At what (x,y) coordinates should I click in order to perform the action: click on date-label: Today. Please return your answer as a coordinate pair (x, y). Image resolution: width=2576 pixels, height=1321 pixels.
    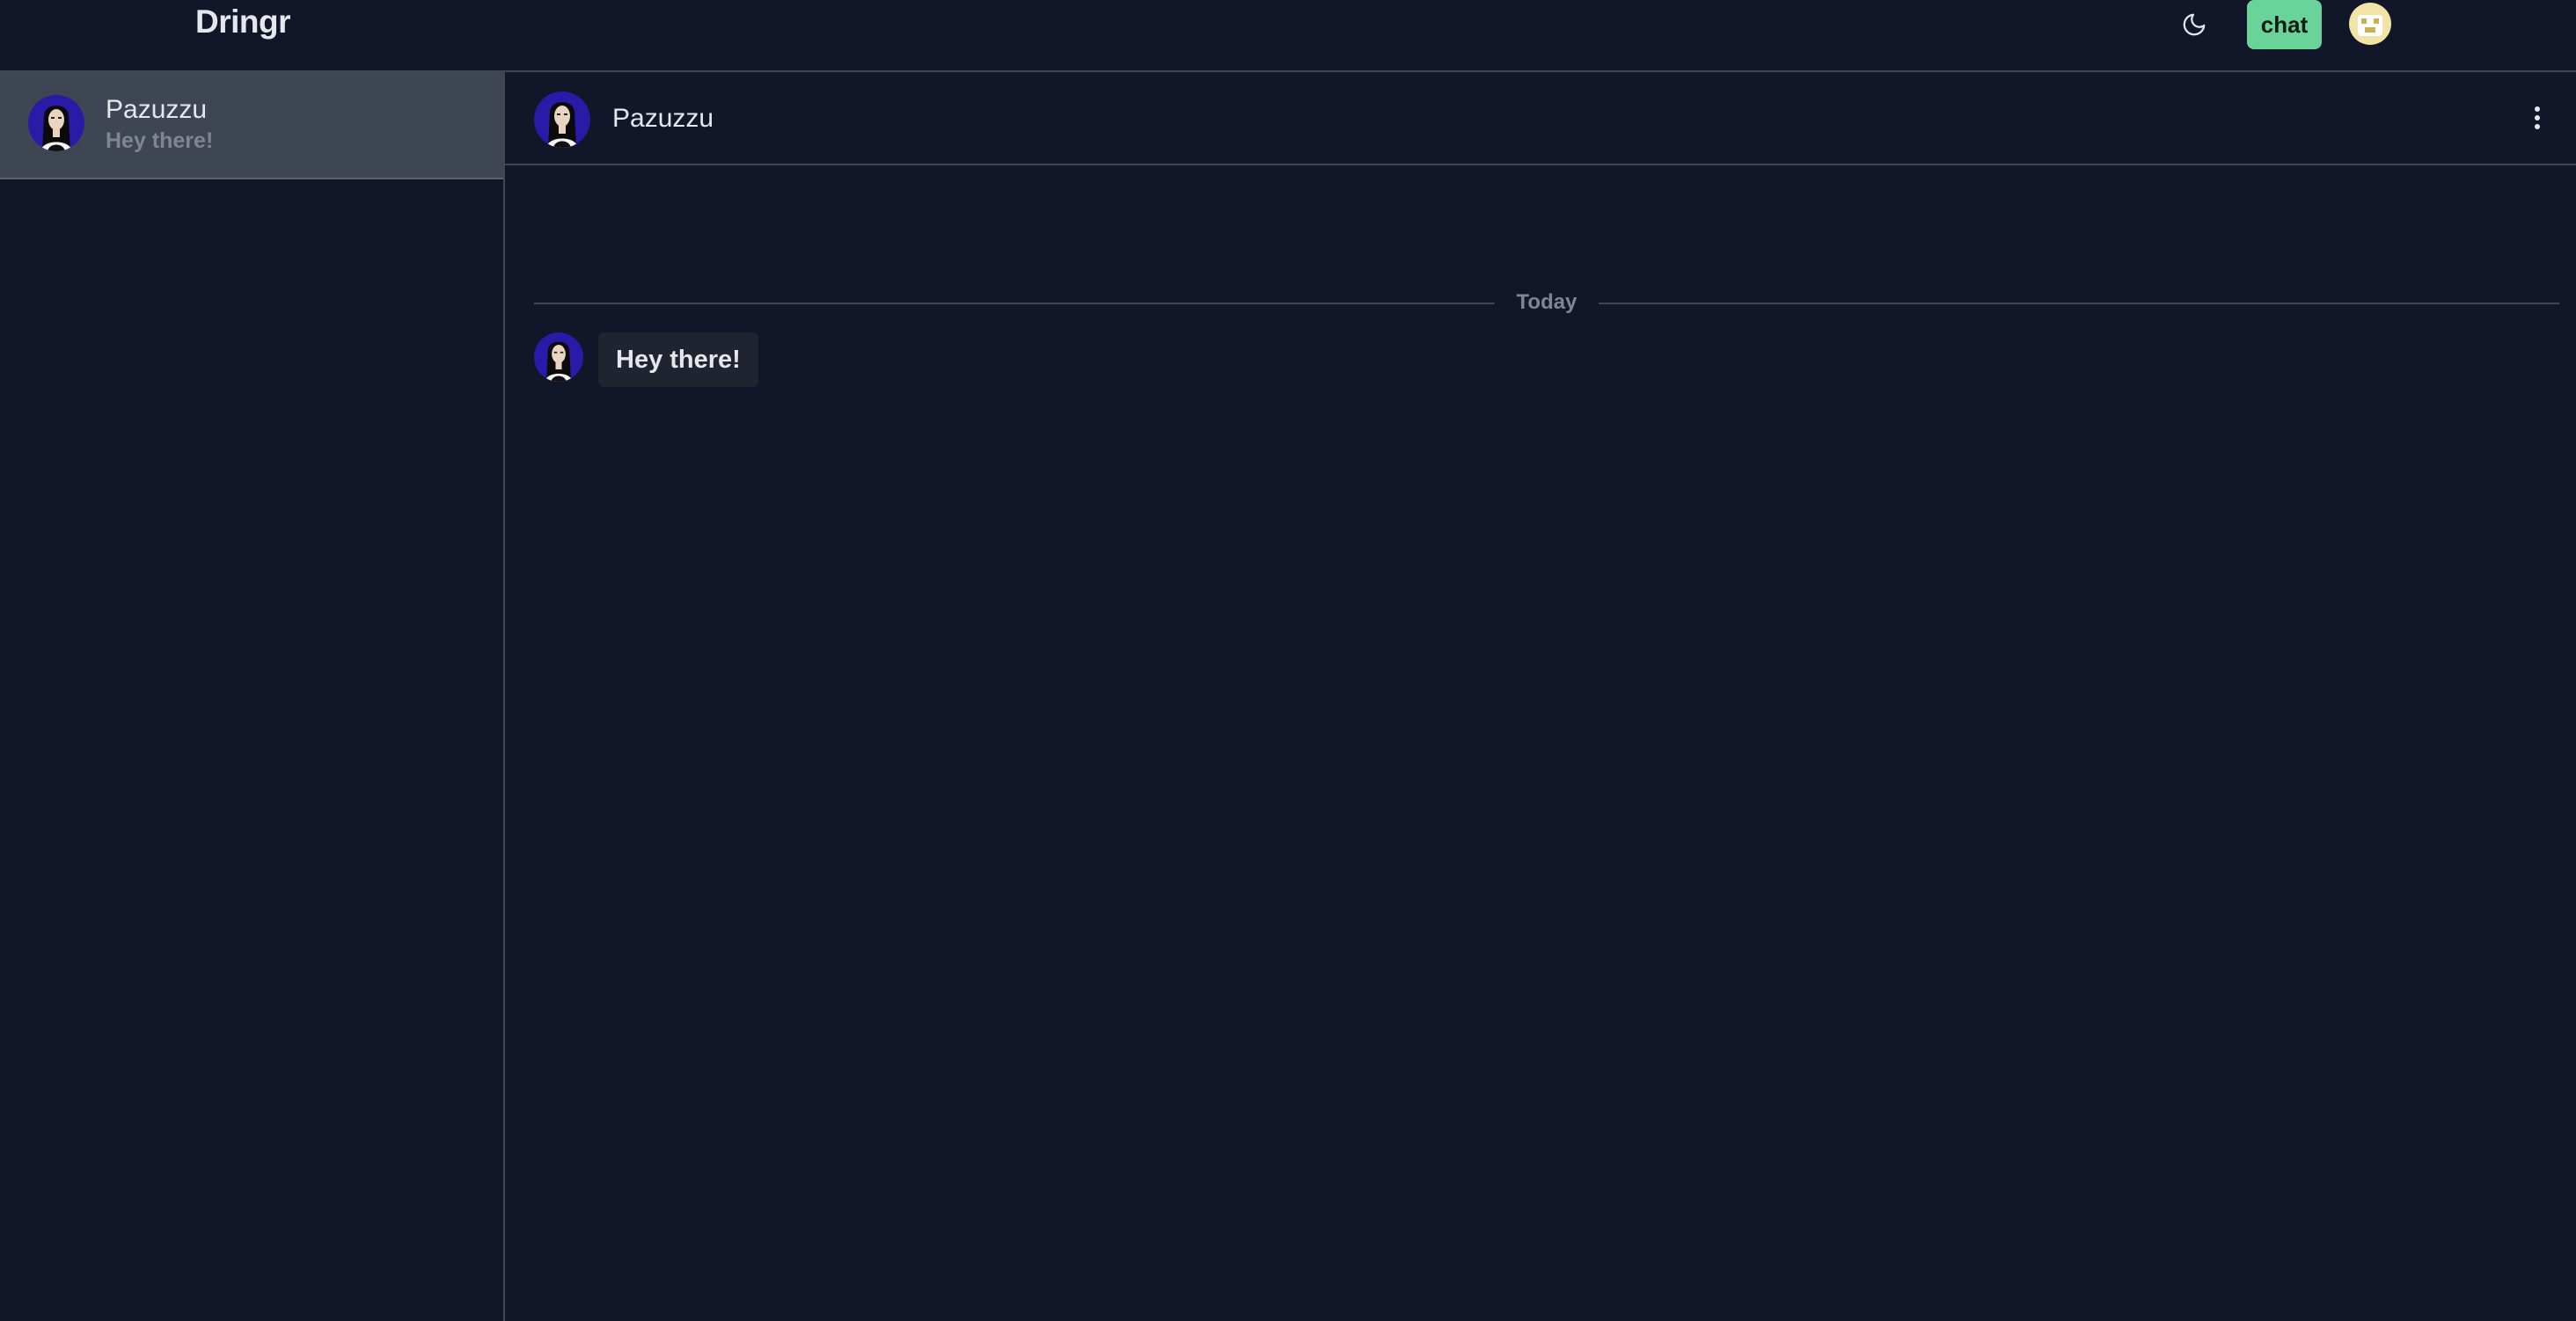
    Looking at the image, I should click on (1546, 302).